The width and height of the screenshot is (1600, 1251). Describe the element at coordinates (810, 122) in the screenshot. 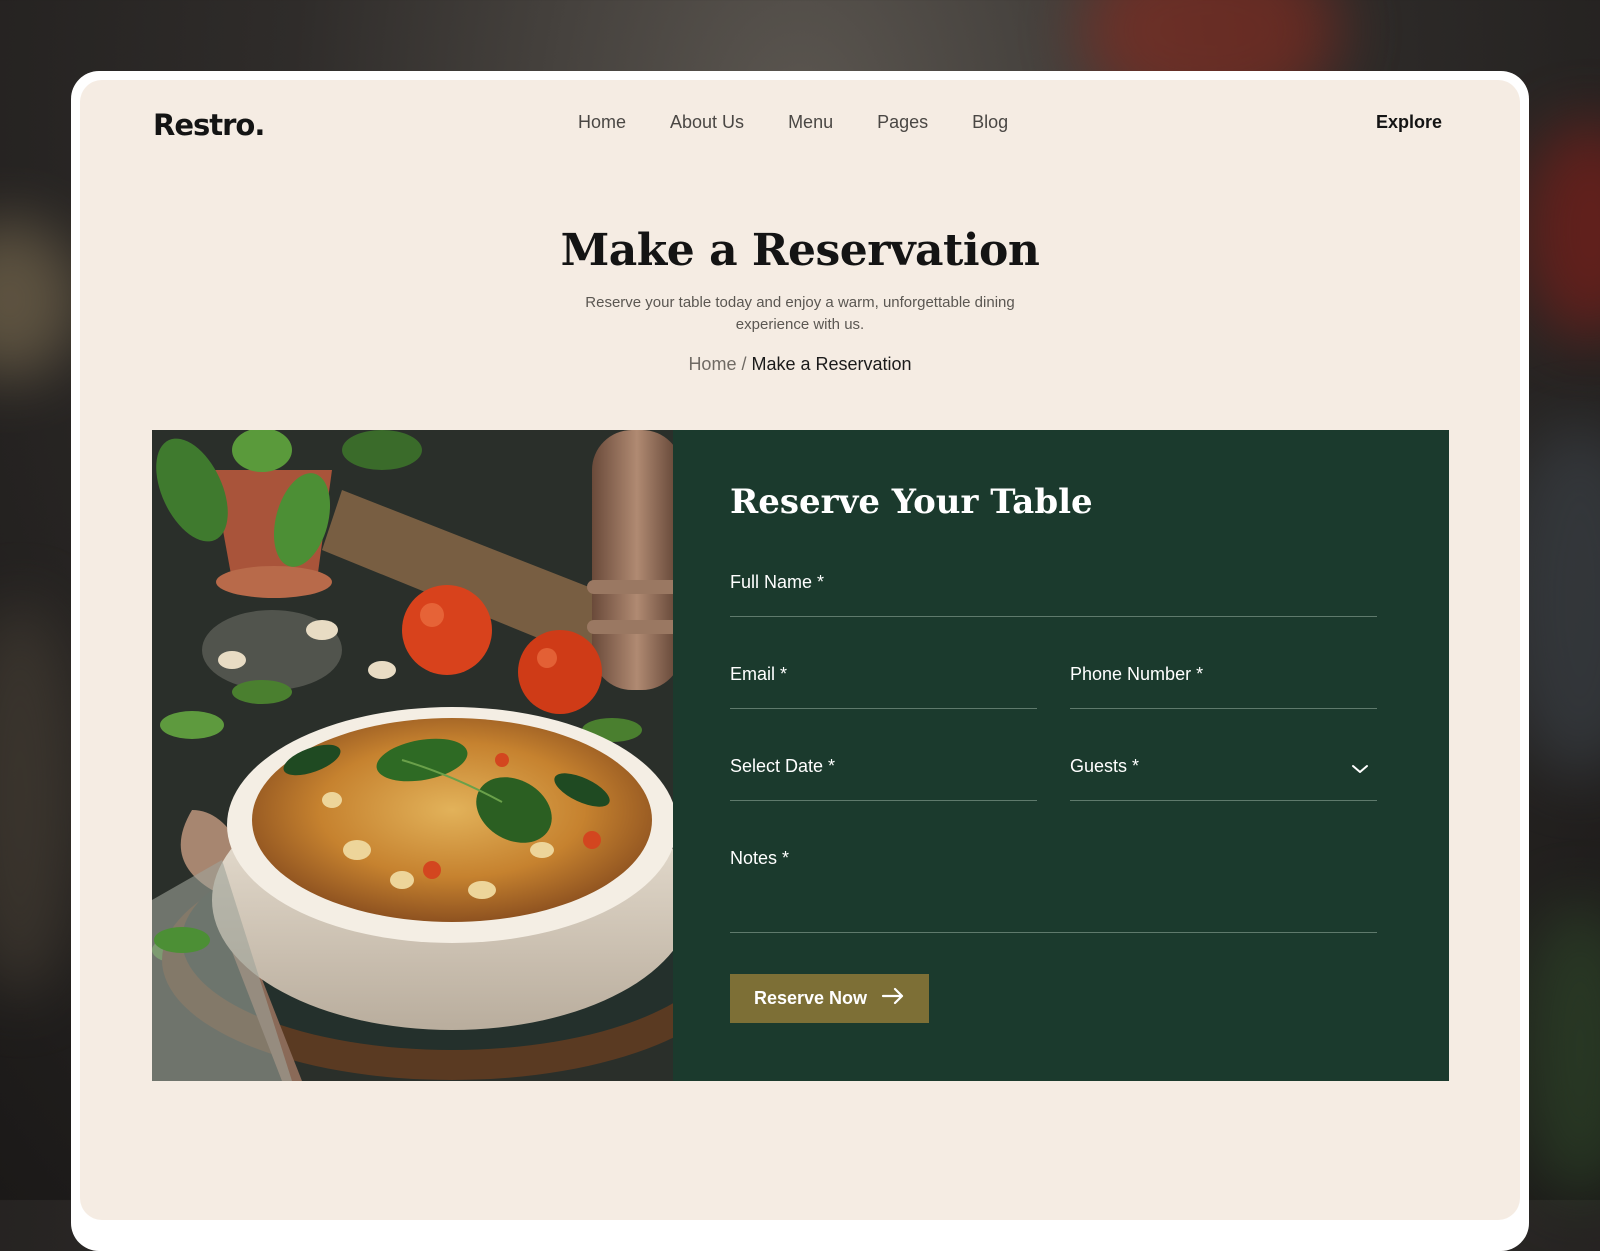

I see `nav-item-menu: Menu` at that location.